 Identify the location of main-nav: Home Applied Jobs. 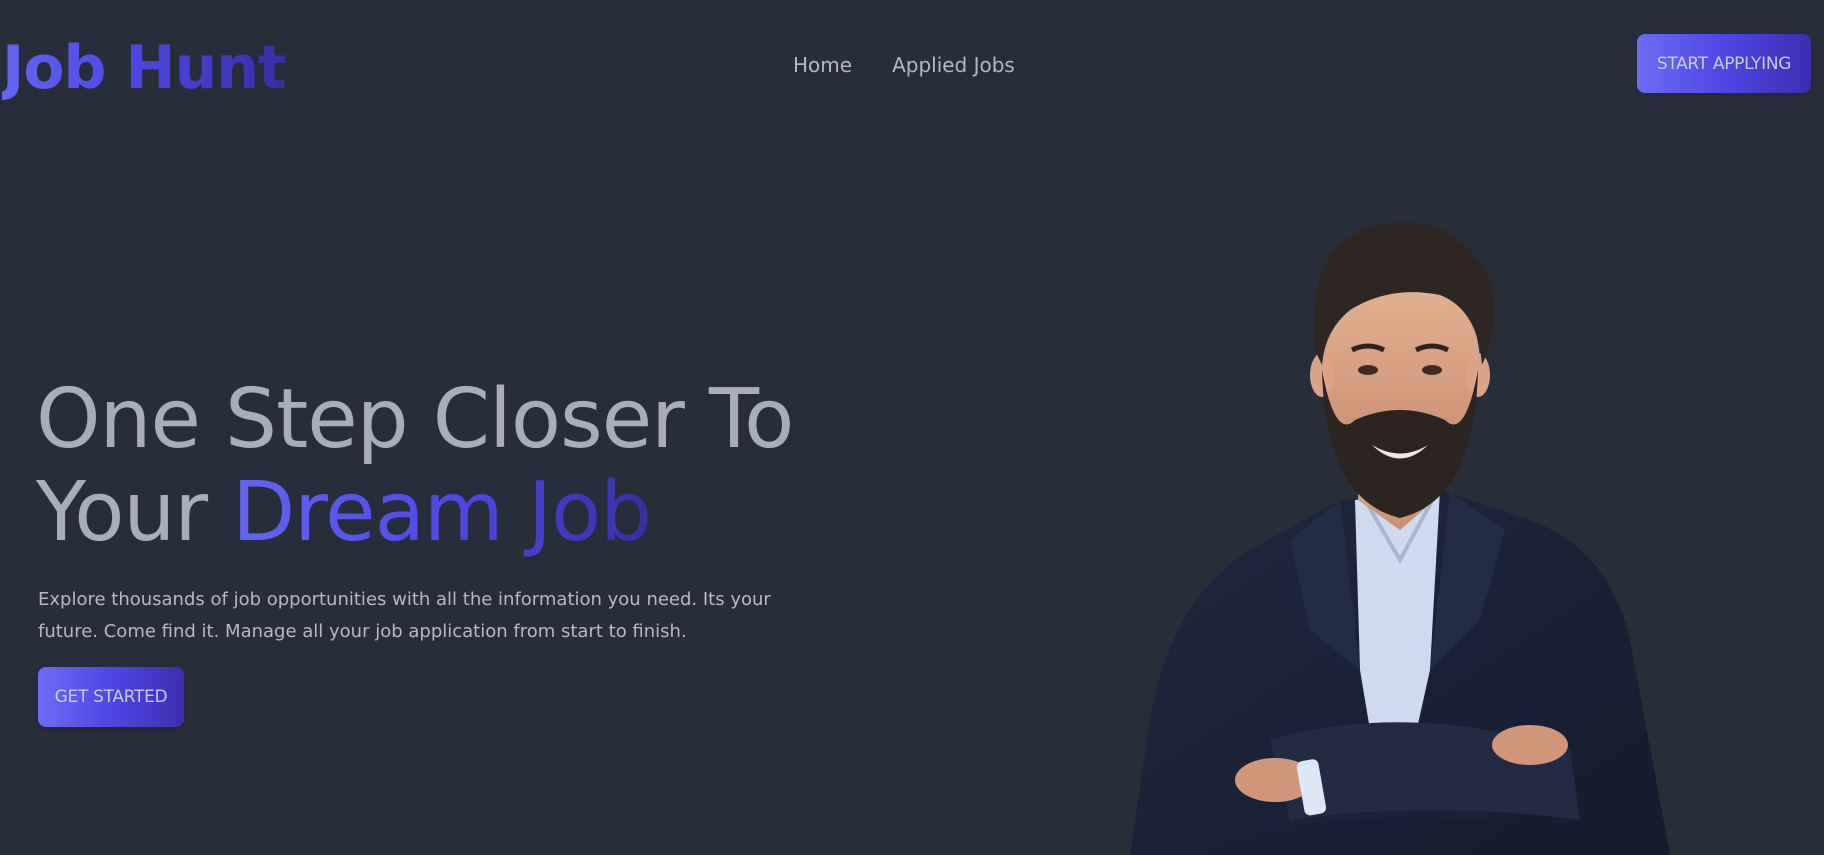
(904, 65).